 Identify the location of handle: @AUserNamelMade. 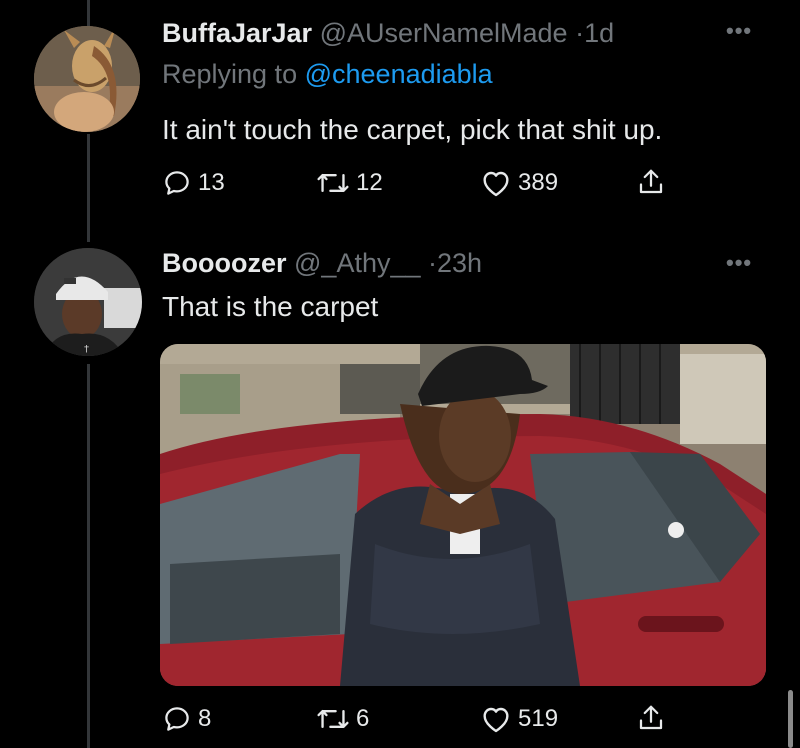
(444, 33).